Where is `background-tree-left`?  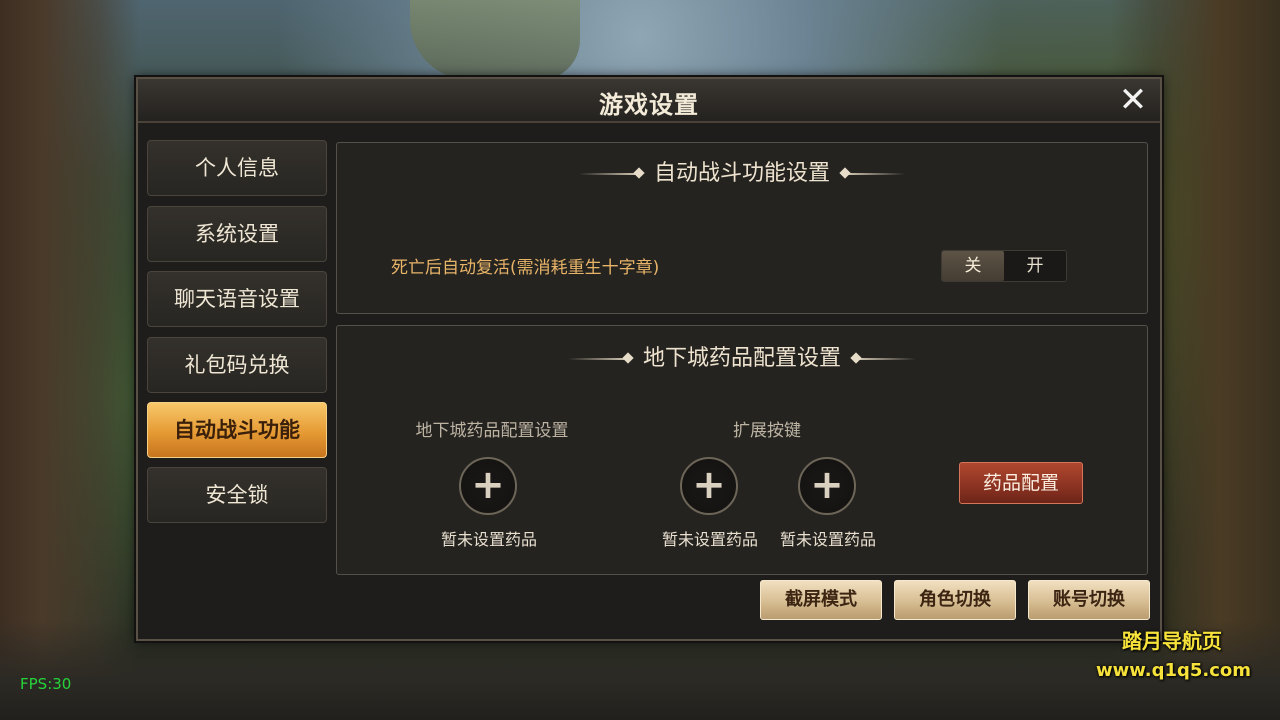 background-tree-left is located at coordinates (70, 360).